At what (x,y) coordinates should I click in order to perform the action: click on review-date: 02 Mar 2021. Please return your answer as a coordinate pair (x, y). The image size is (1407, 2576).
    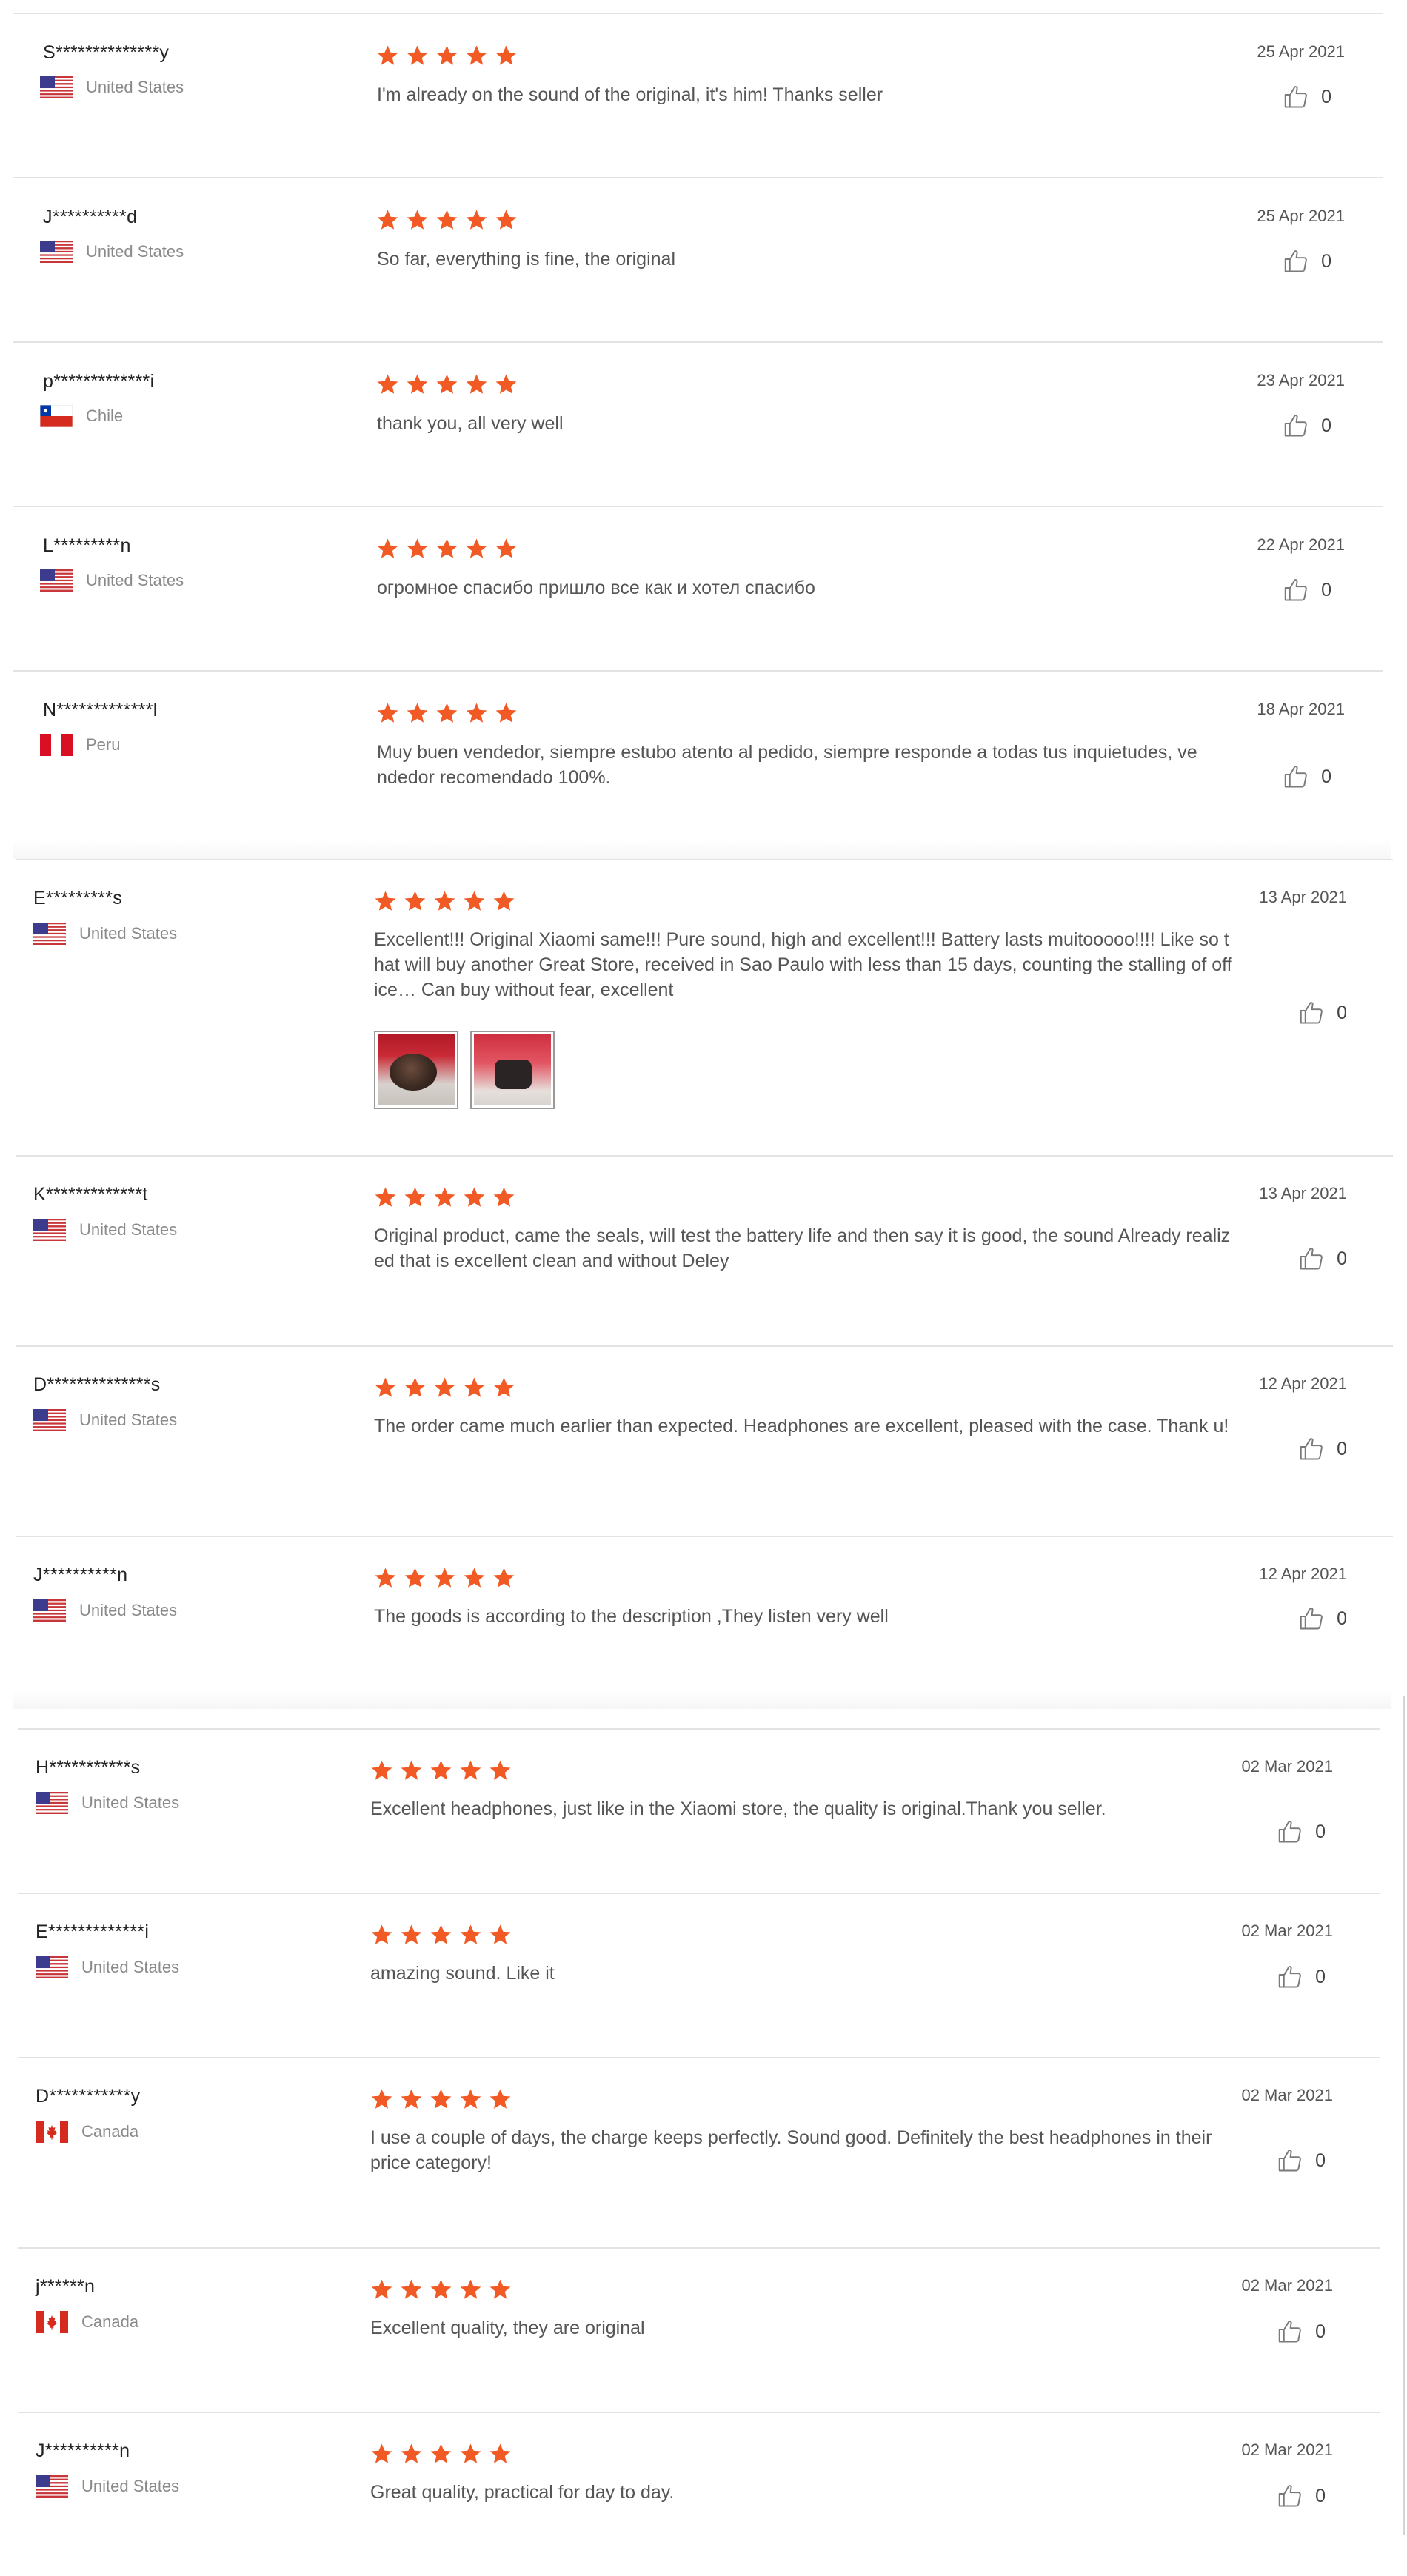
    Looking at the image, I should click on (1287, 1766).